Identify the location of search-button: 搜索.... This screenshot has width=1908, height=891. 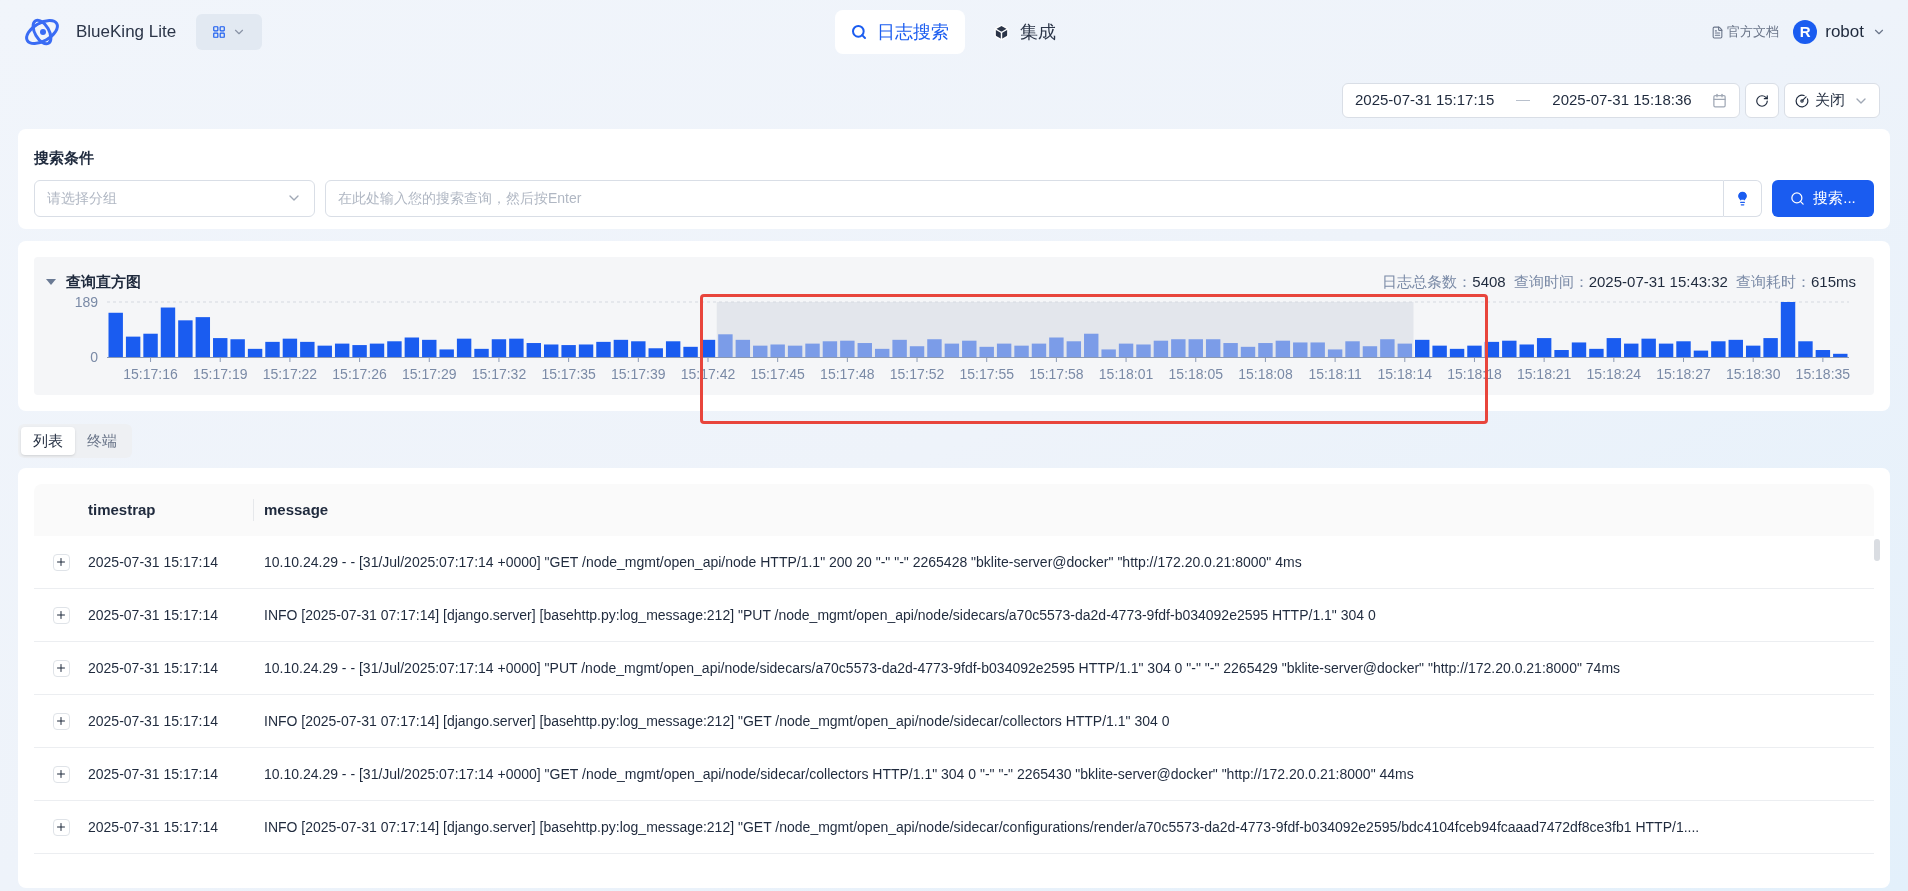
(1823, 198).